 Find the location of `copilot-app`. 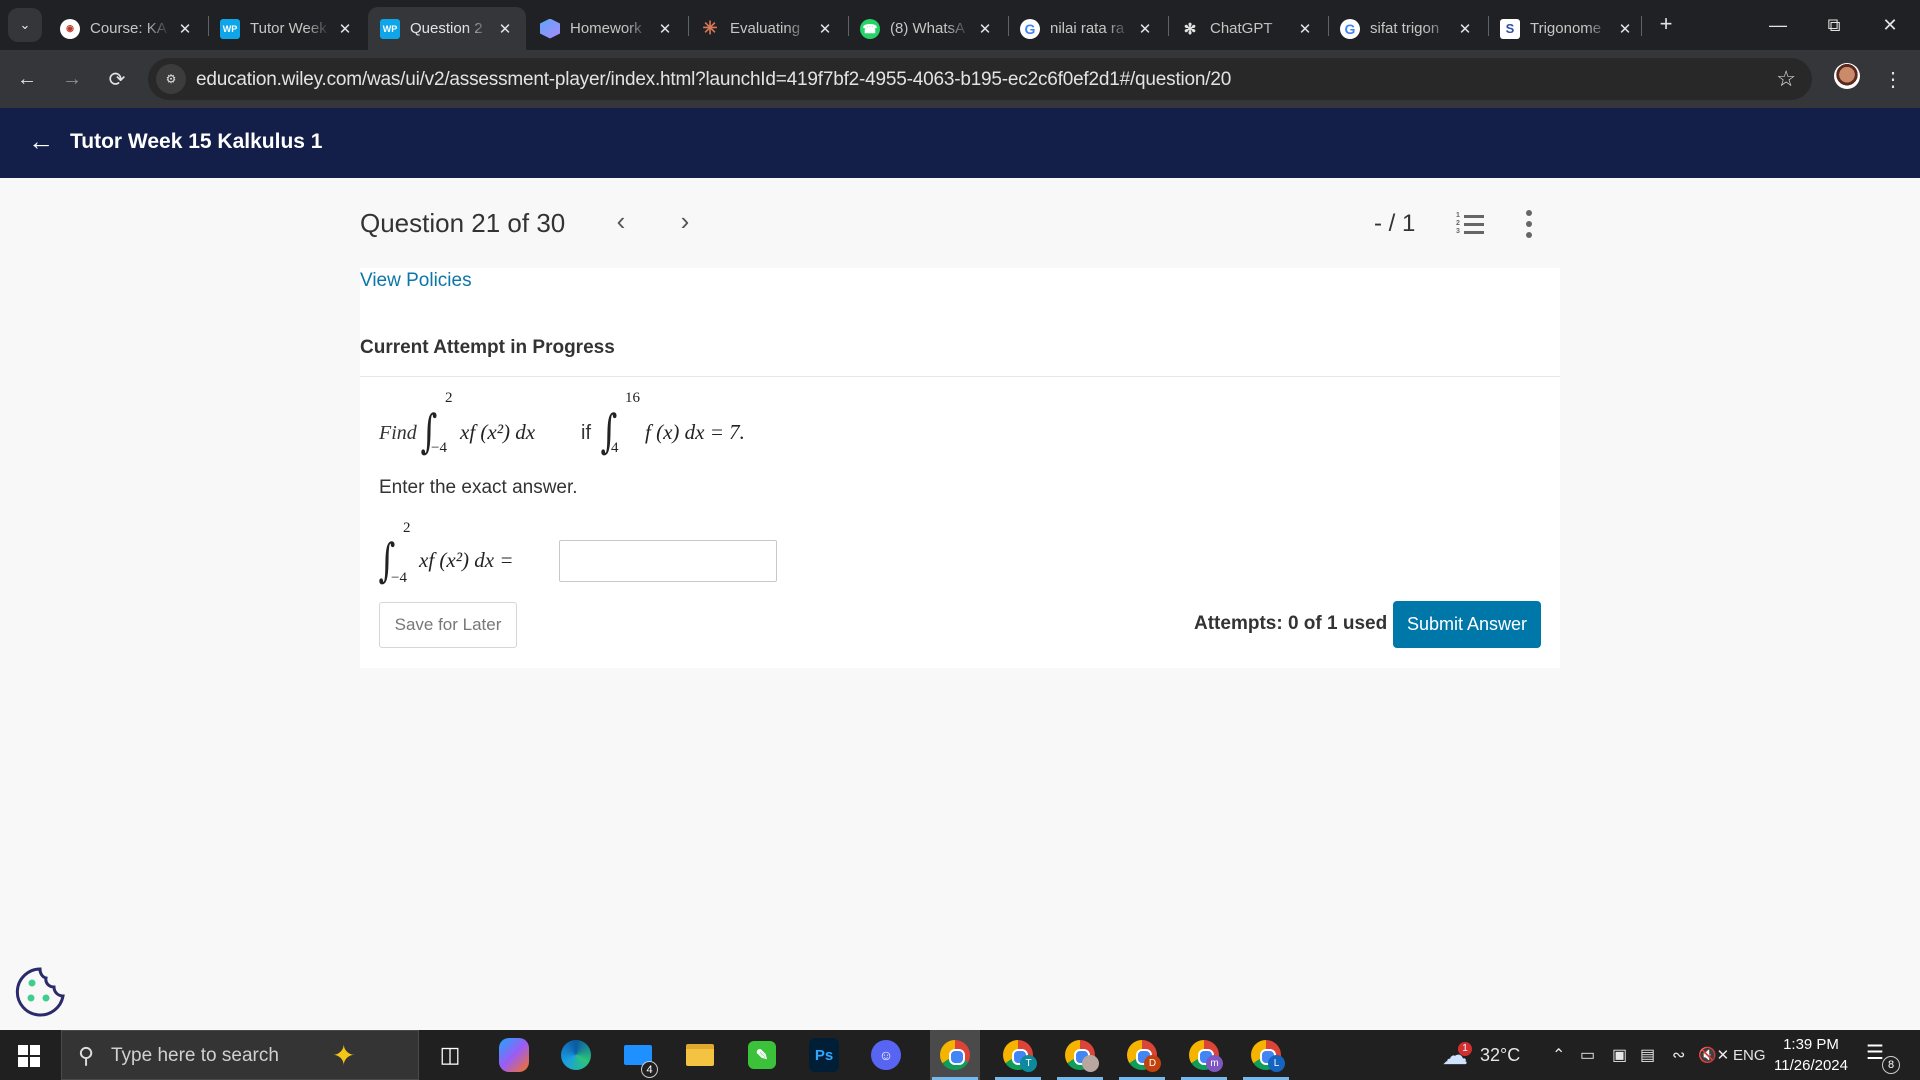

copilot-app is located at coordinates (514, 1055).